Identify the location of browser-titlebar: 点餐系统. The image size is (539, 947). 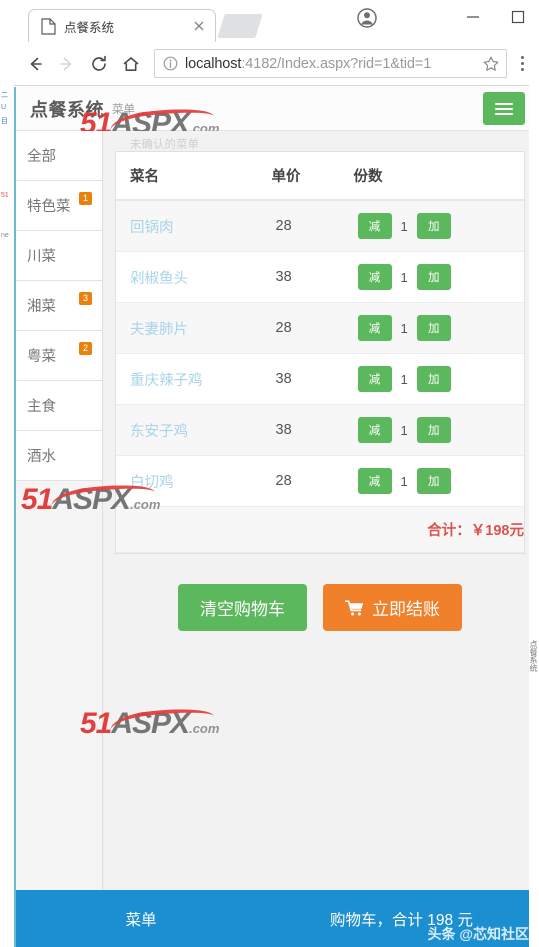
(276, 21).